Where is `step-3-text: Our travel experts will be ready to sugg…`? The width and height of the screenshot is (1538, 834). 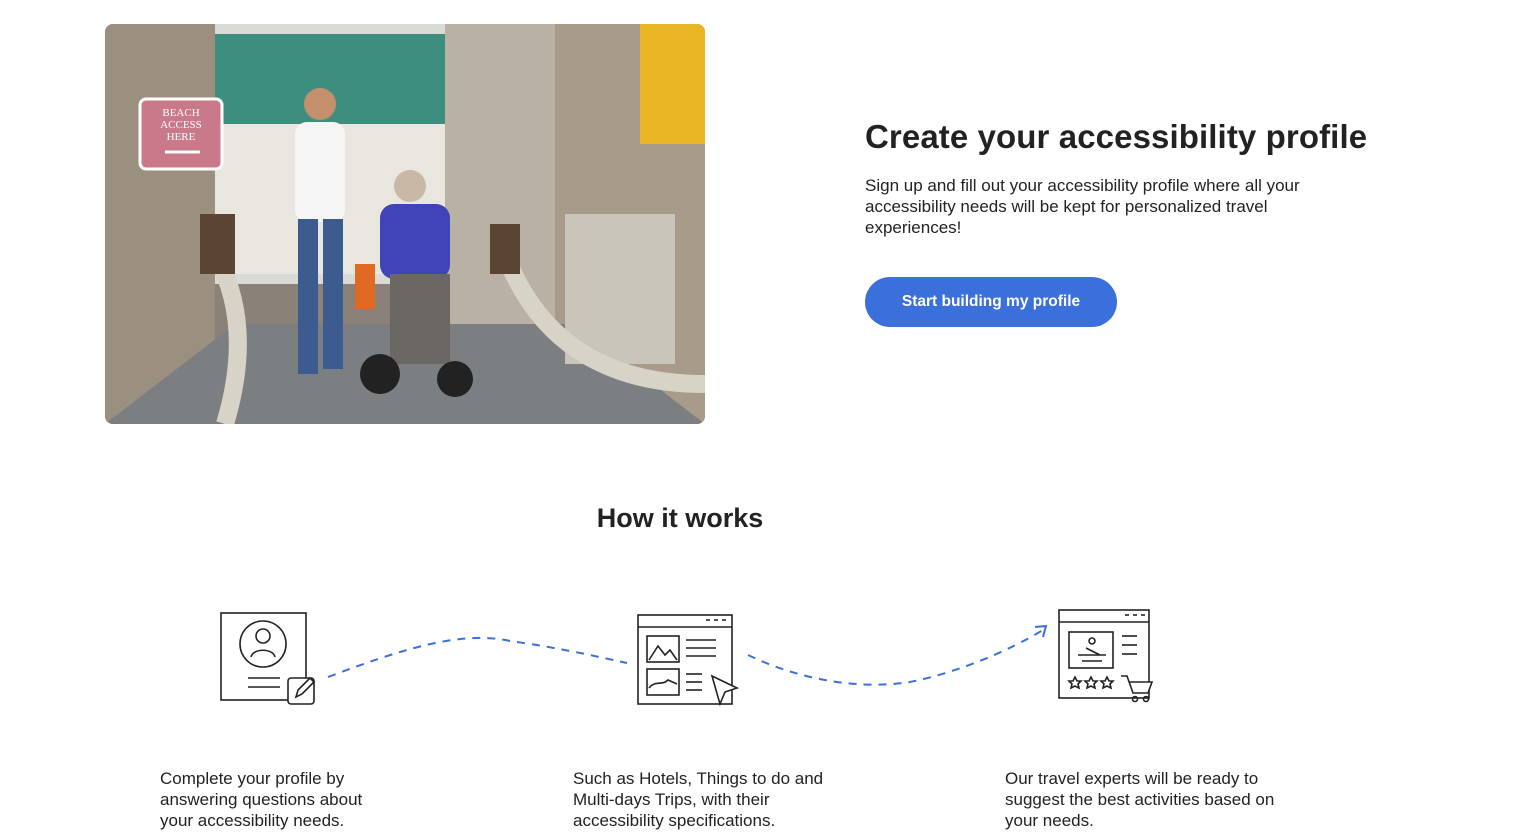
step-3-text: Our travel experts will be ready to sugg… is located at coordinates (1140, 799).